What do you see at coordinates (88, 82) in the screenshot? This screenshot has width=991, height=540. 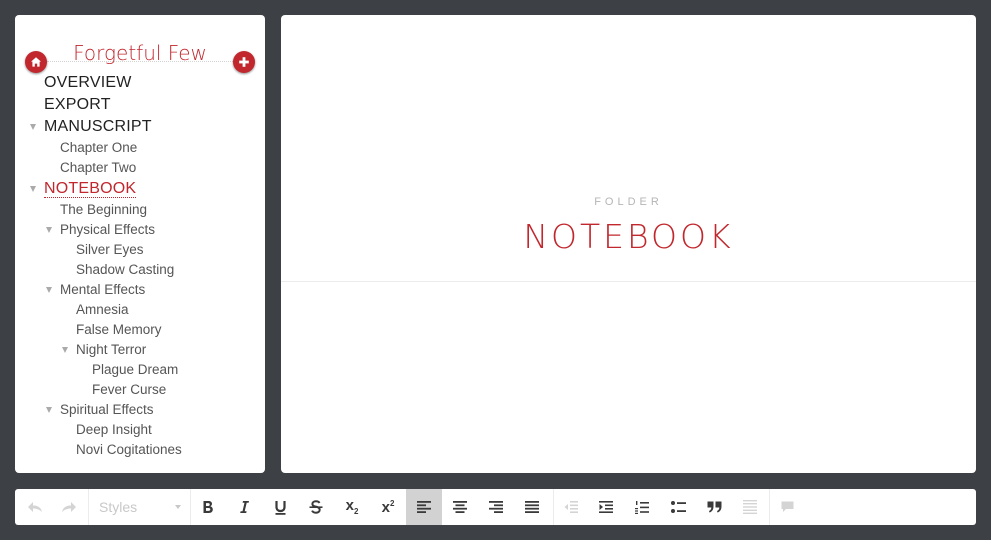 I see `tree-item-label: OVERVIEW` at bounding box center [88, 82].